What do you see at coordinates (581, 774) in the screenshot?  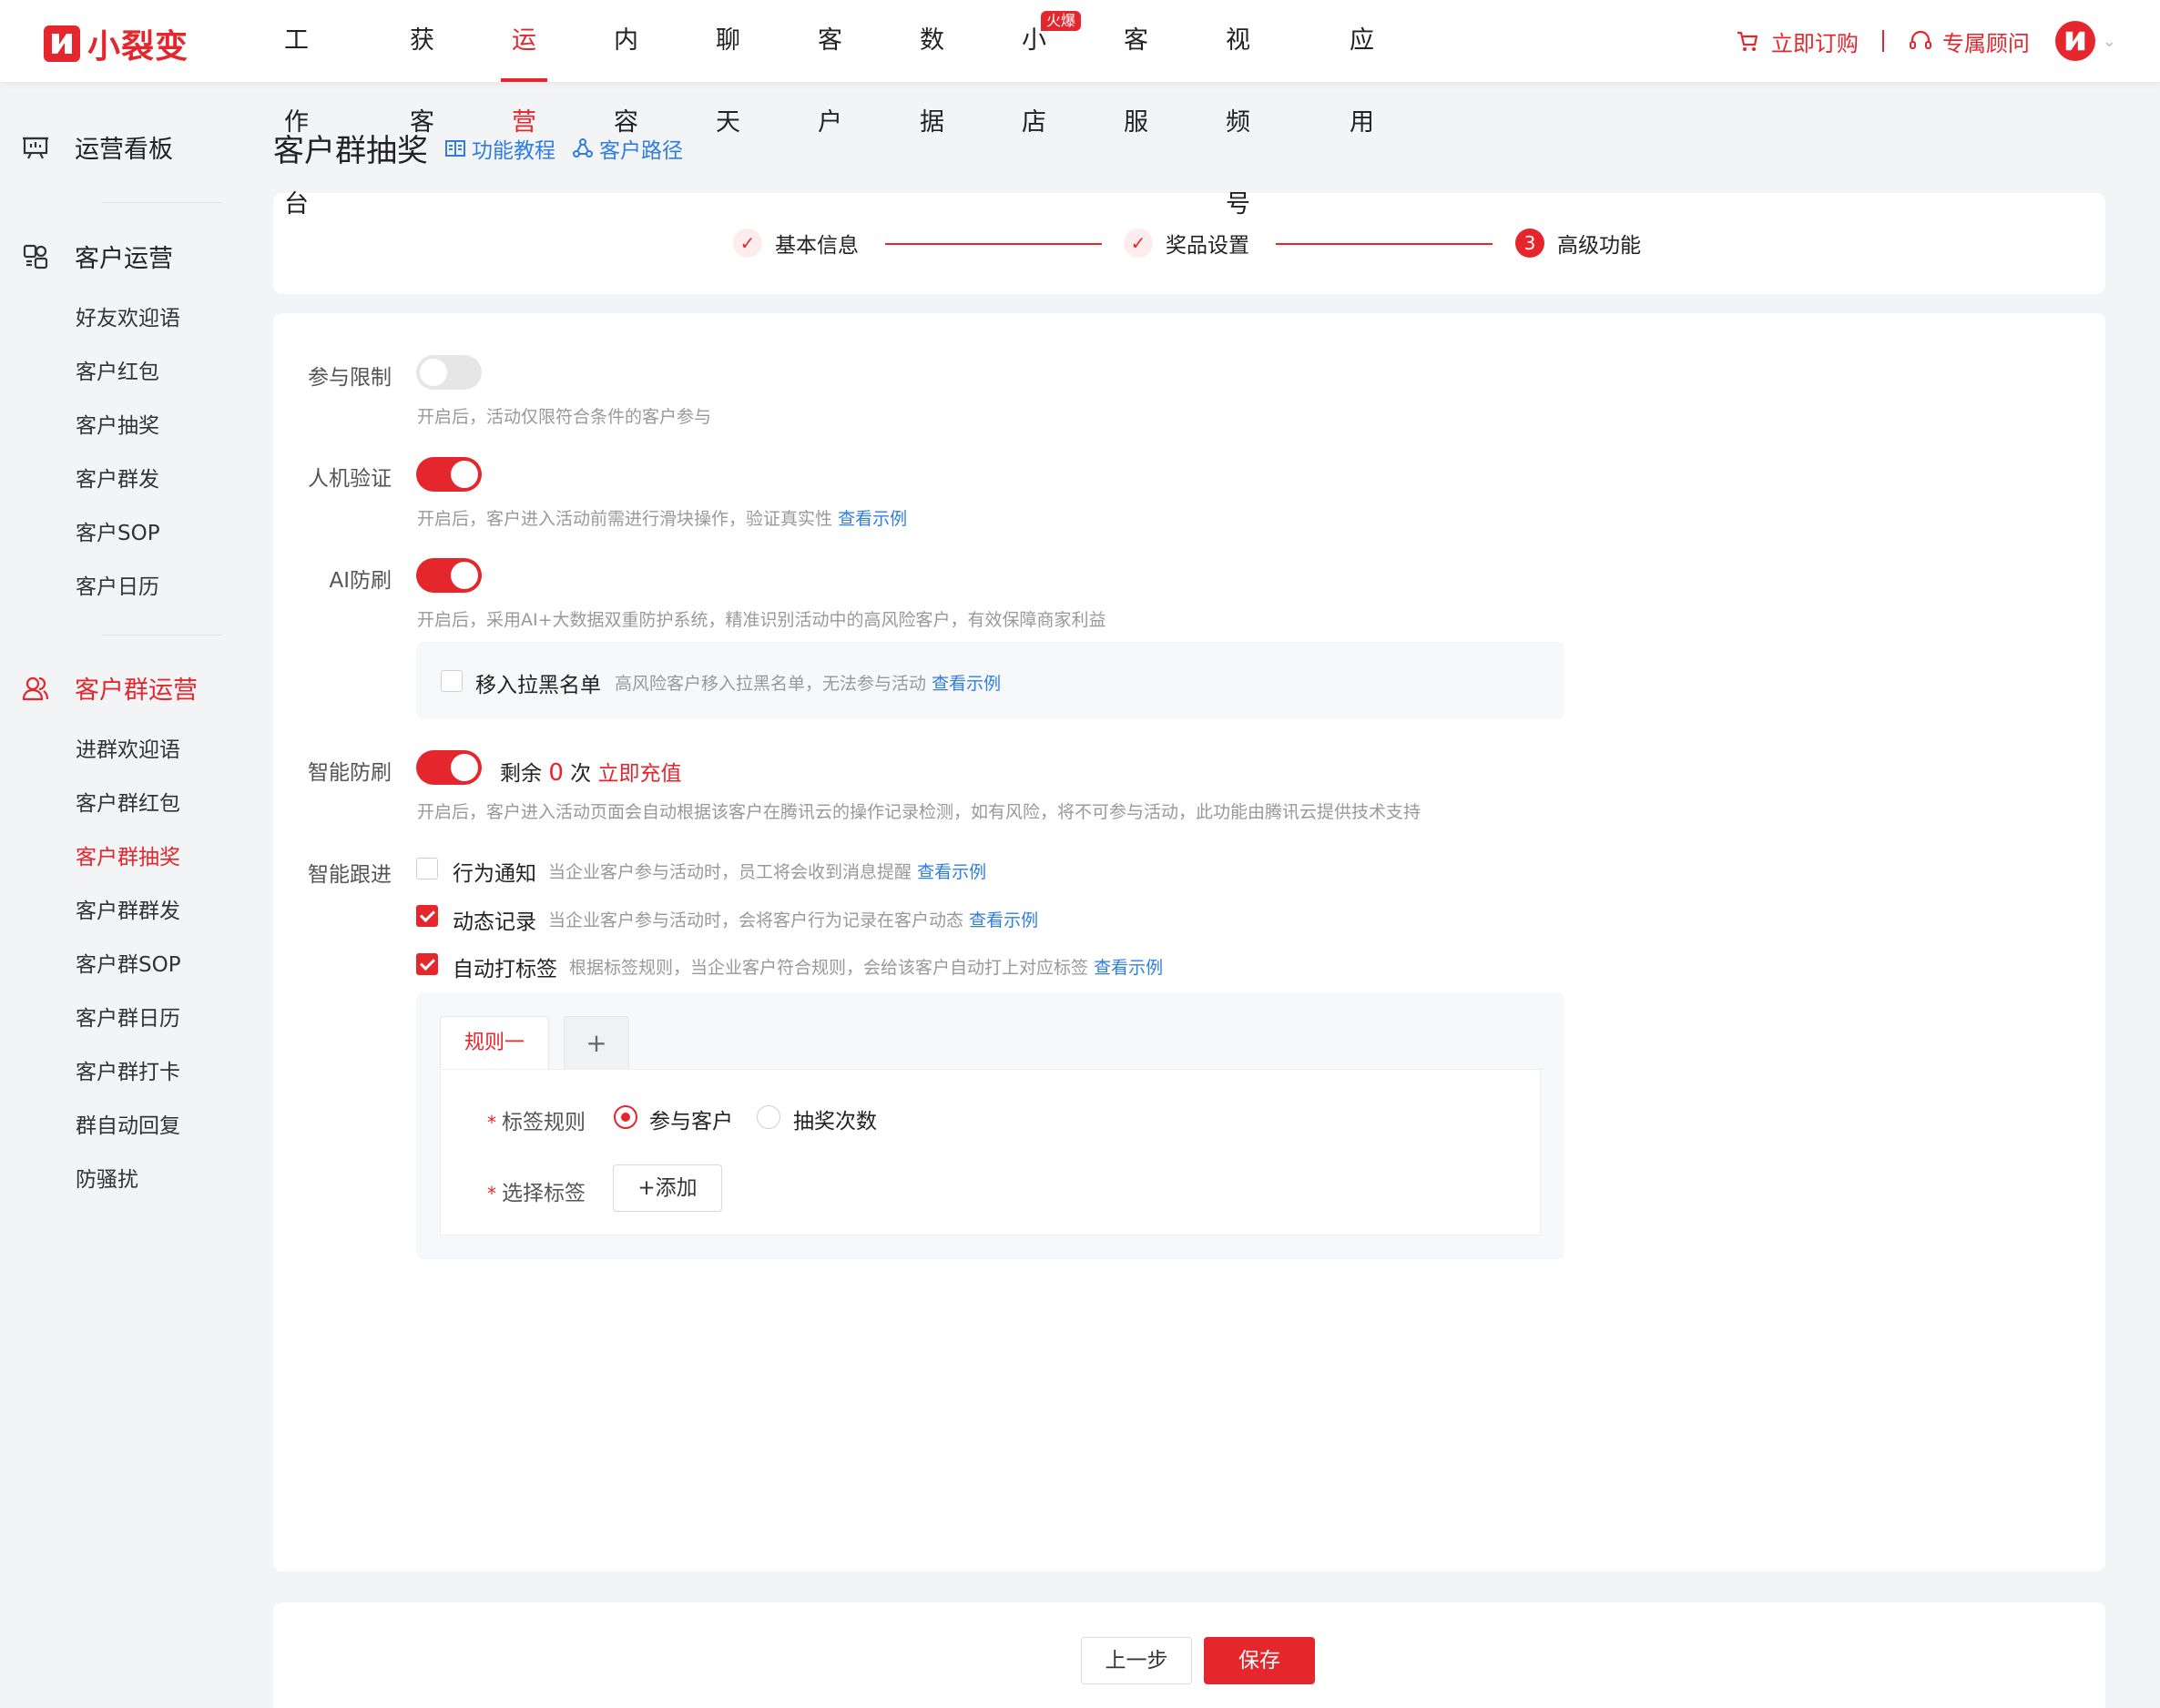 I see `remaining-suffix: 次` at bounding box center [581, 774].